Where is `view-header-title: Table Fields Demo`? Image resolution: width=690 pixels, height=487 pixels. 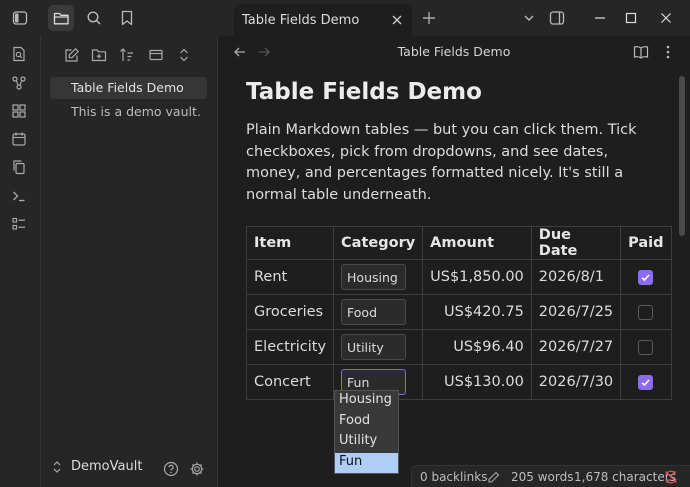
view-header-title: Table Fields Demo is located at coordinates (454, 51).